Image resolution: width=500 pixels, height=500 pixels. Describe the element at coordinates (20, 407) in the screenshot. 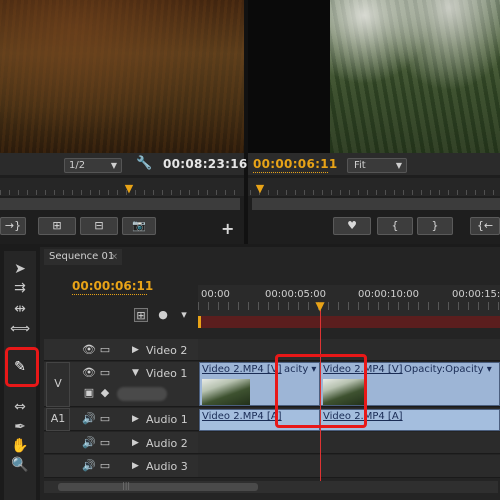

I see `slip-tool-icon: ⇔` at that location.